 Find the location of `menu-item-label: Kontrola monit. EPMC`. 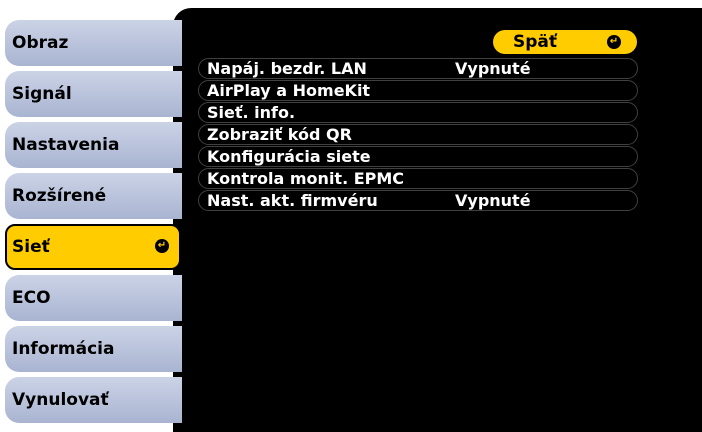

menu-item-label: Kontrola monit. EPMC is located at coordinates (306, 178).